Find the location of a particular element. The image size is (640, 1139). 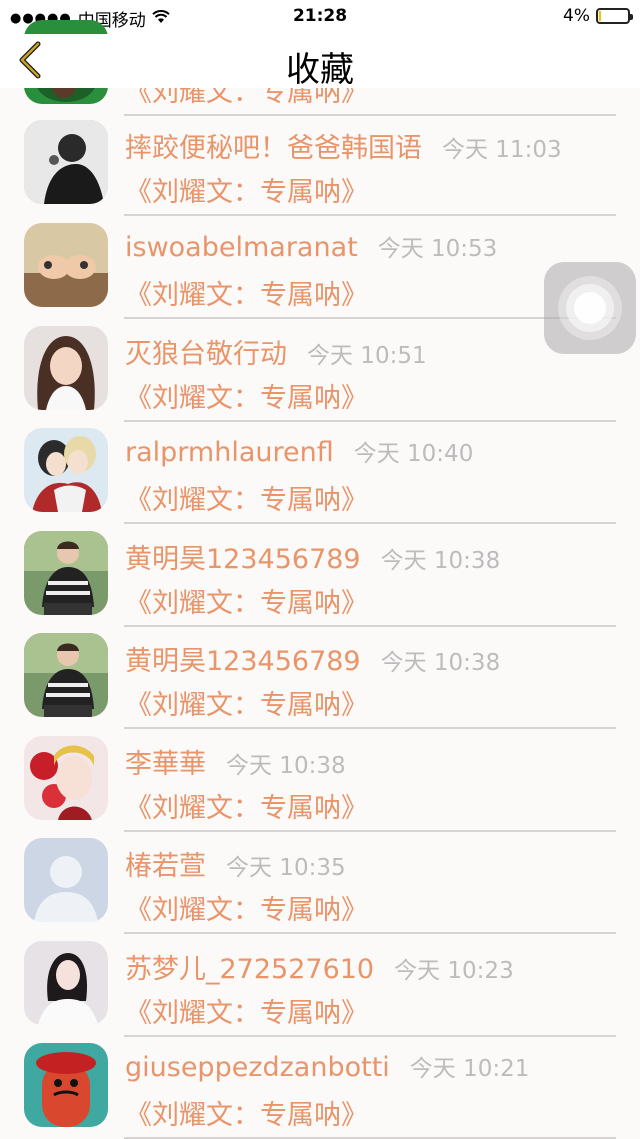

sender-name: 李華華 is located at coordinates (165, 764).